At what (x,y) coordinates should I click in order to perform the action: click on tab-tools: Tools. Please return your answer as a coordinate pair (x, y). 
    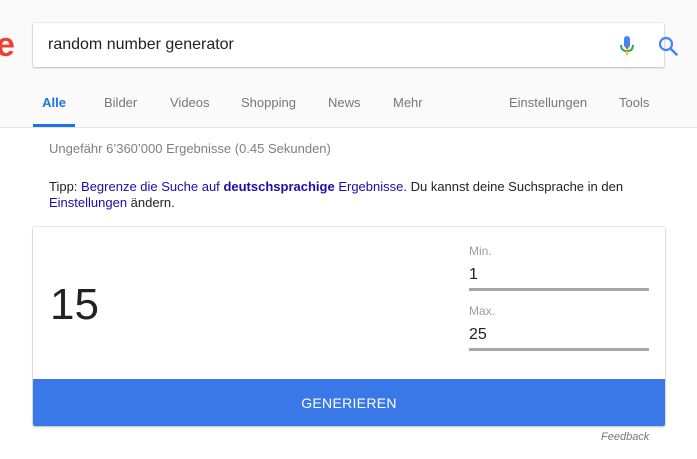
    Looking at the image, I should click on (634, 105).